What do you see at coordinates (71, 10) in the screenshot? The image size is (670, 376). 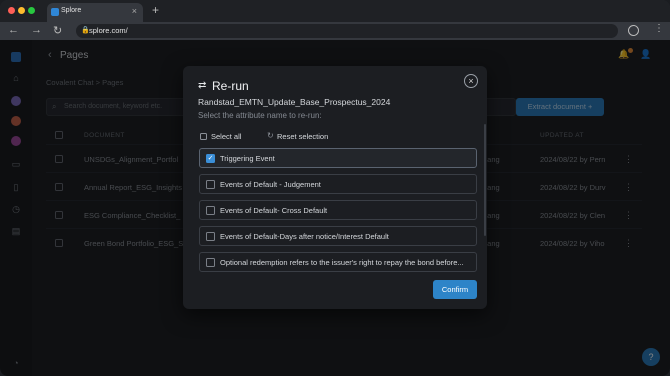 I see `tab-title: Splore` at bounding box center [71, 10].